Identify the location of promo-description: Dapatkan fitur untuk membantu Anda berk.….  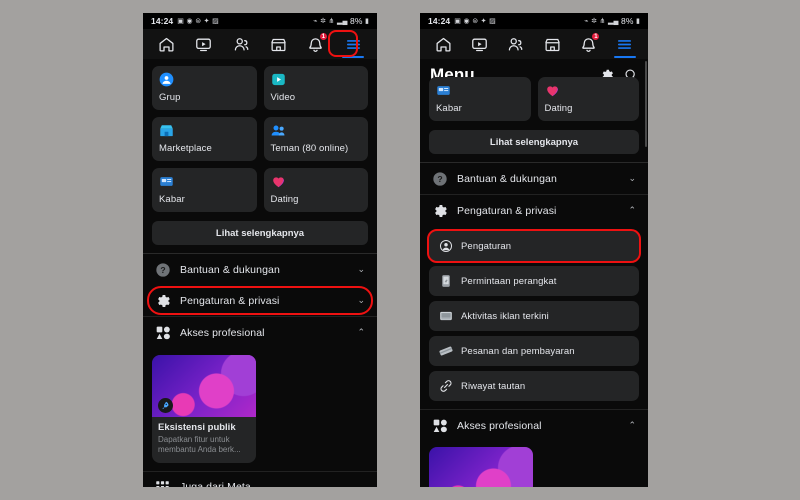
(199, 445).